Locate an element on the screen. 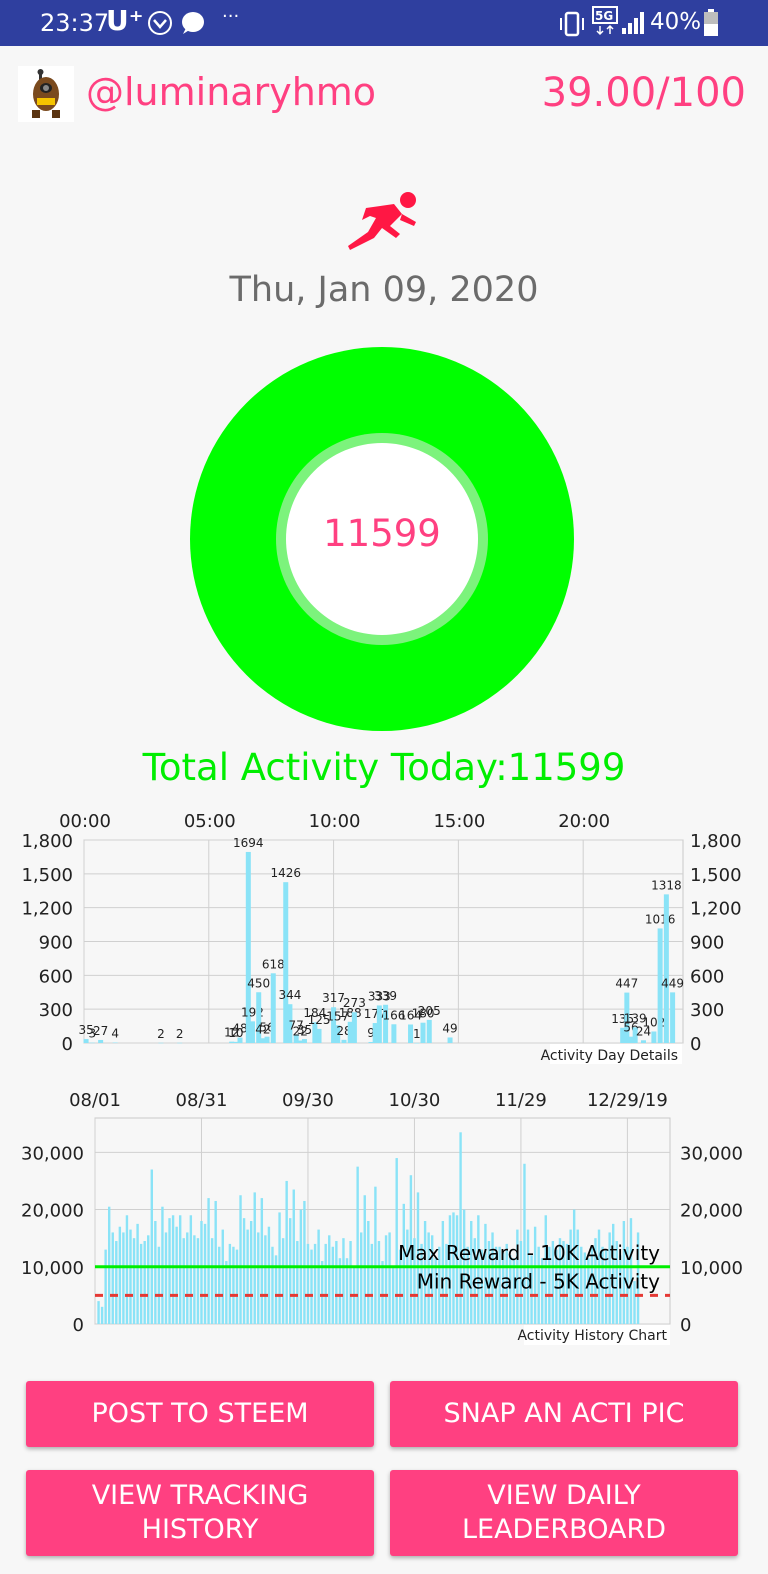 This screenshot has width=768, height=1574. chart2-ytick-left: 0 is located at coordinates (78, 1325).